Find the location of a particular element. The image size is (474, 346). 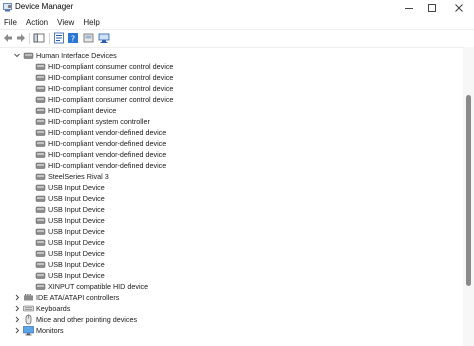

show-hide-console-tree-icon is located at coordinates (39, 38).